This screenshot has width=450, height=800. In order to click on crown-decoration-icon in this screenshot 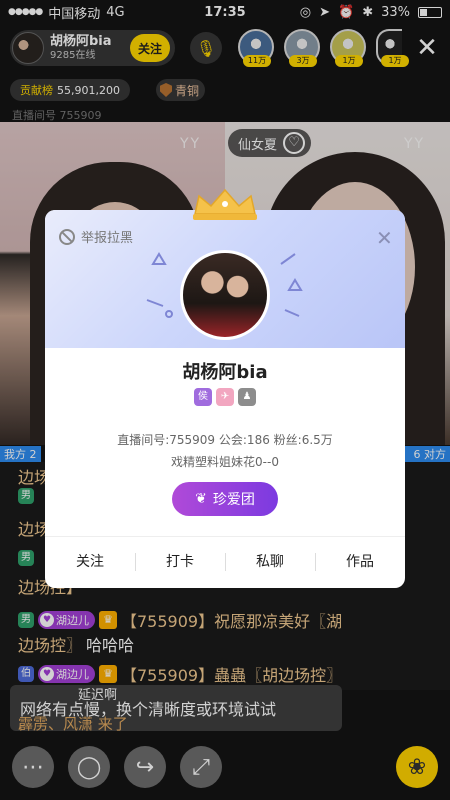, I will do `click(225, 204)`.